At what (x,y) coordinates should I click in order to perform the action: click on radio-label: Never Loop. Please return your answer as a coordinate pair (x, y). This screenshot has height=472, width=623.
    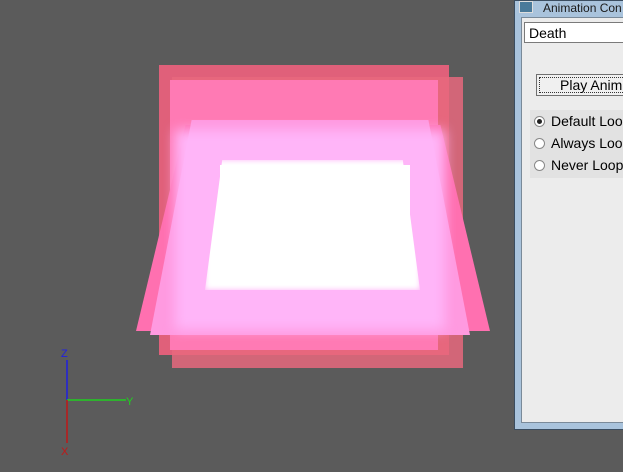
    Looking at the image, I should click on (587, 165).